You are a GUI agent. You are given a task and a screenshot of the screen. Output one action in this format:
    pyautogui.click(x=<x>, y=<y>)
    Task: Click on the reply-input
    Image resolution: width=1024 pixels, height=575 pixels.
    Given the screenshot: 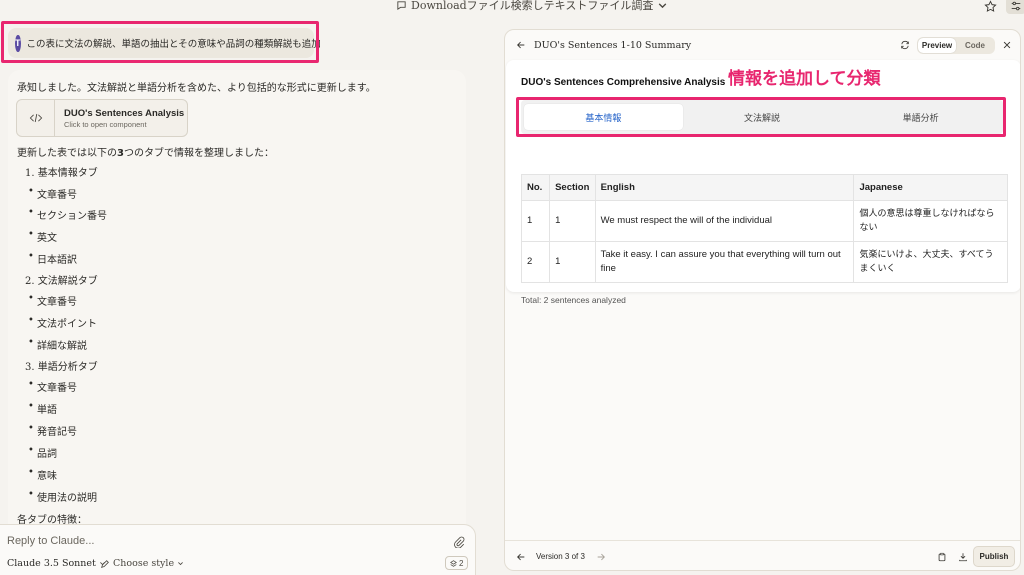 What is the action you would take?
    pyautogui.click(x=217, y=541)
    